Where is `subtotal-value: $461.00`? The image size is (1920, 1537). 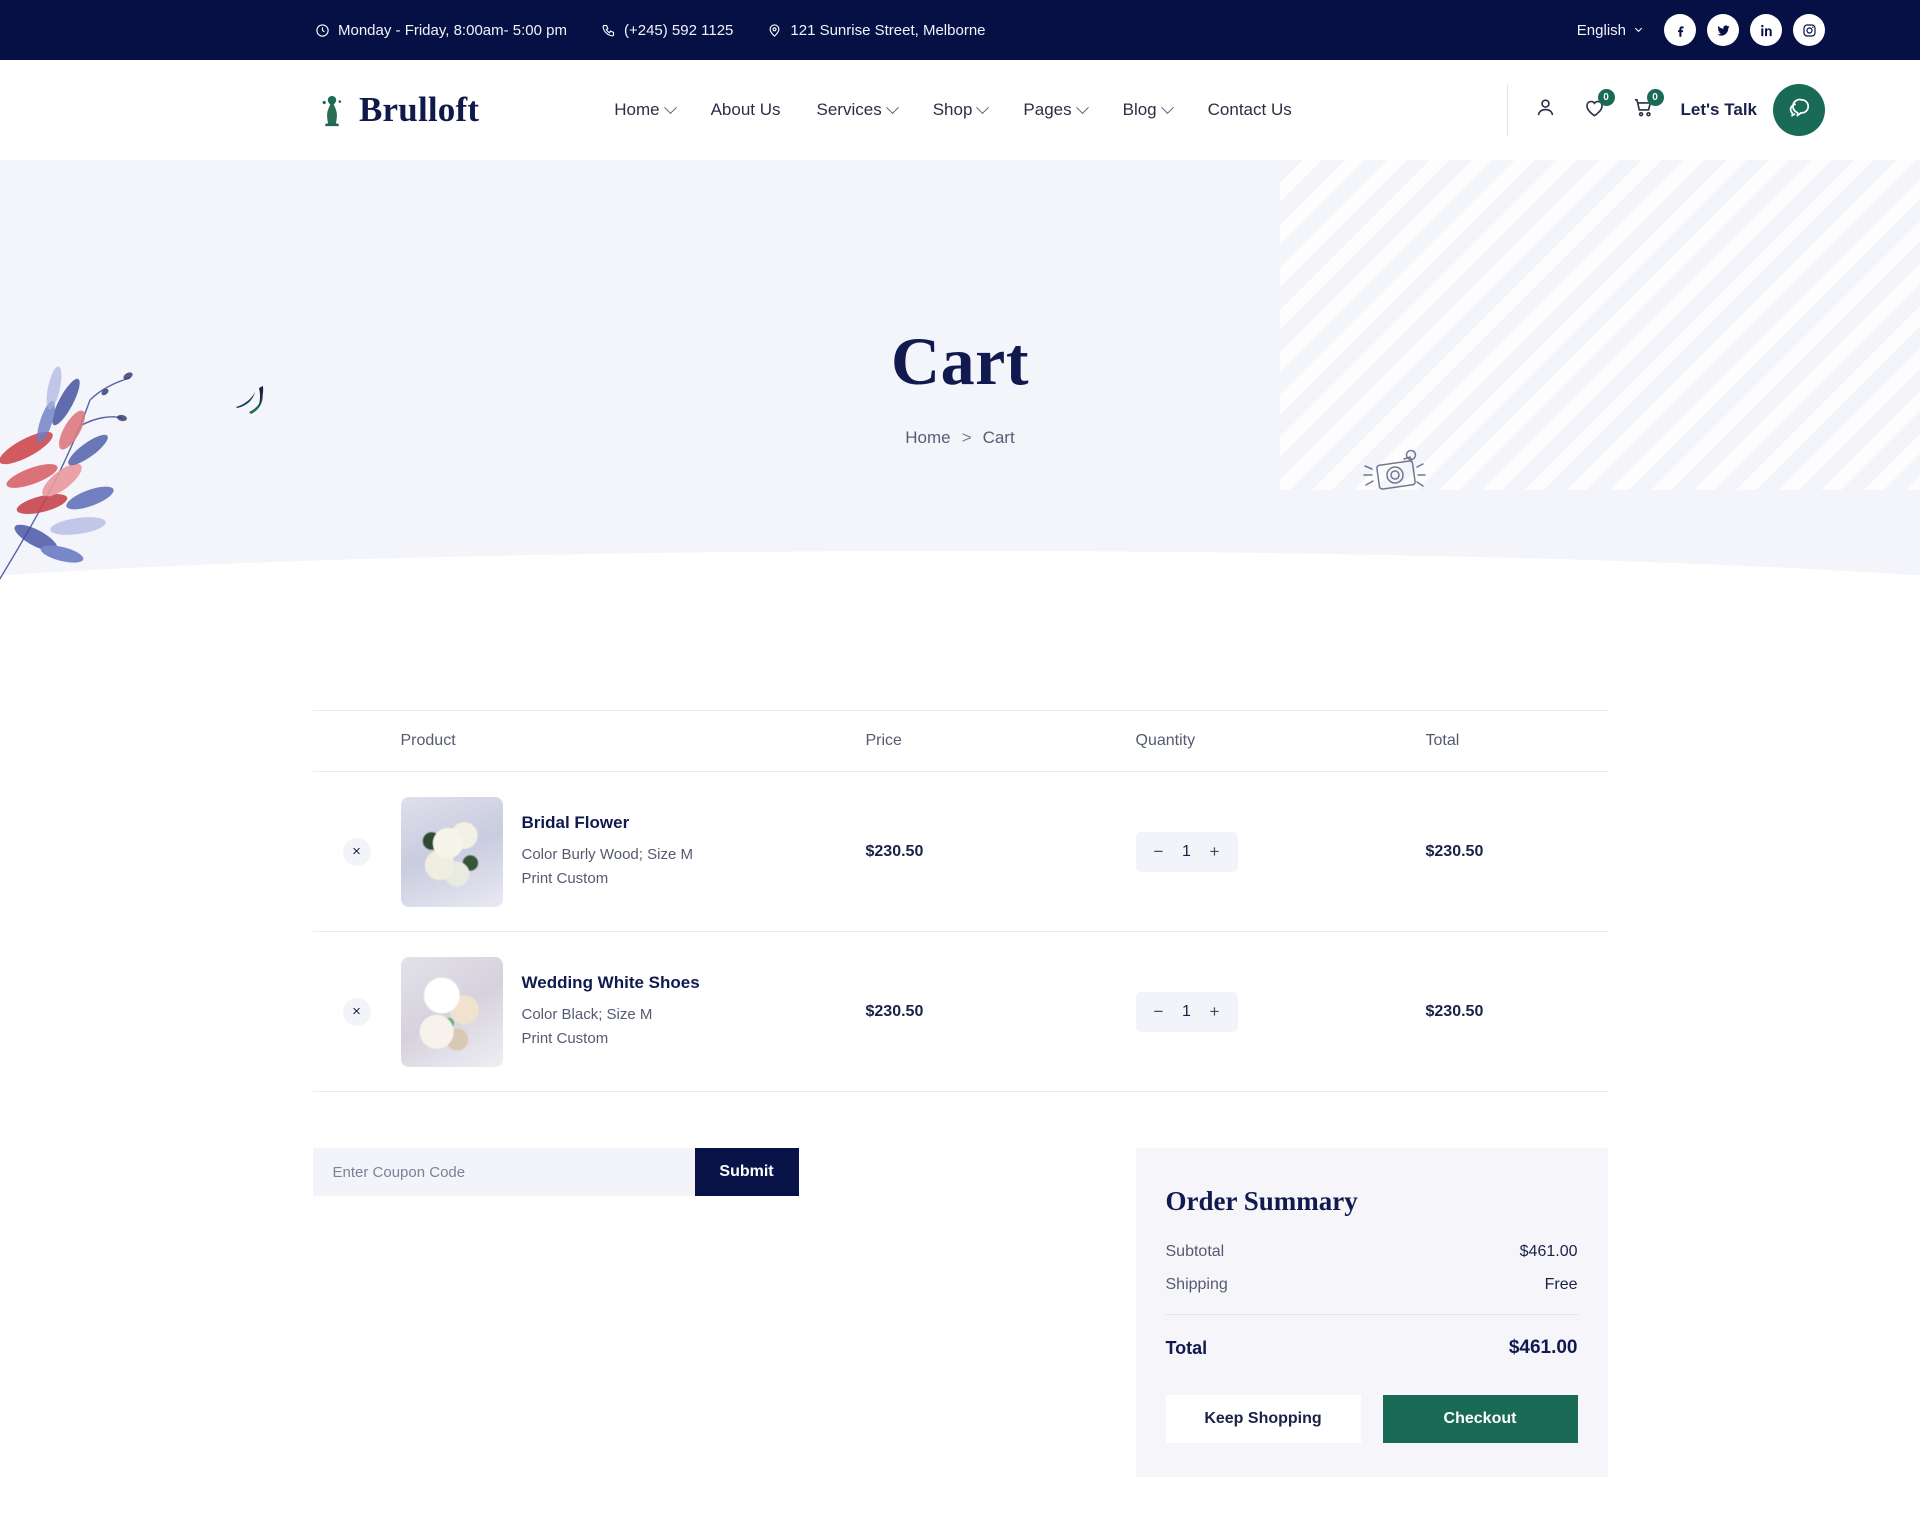 subtotal-value: $461.00 is located at coordinates (1548, 1251).